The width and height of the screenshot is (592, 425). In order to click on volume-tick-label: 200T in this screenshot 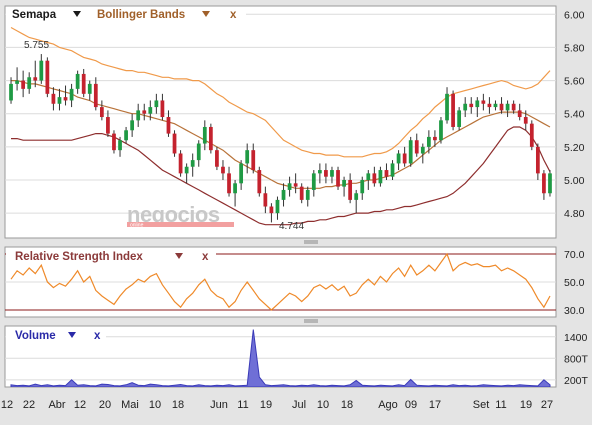, I will do `click(576, 381)`.